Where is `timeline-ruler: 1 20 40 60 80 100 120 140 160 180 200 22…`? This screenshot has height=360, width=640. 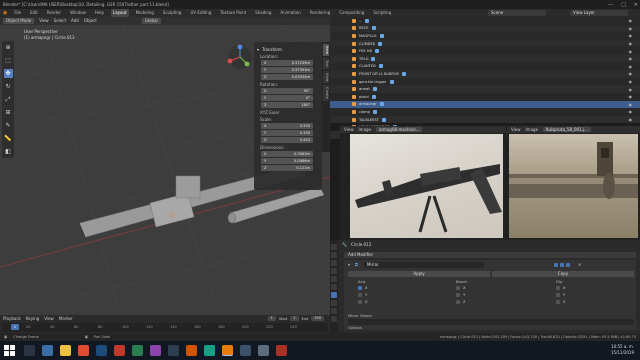
timeline-ruler: 1 20 40 60 80 100 120 140 160 180 200 22… is located at coordinates (165, 327).